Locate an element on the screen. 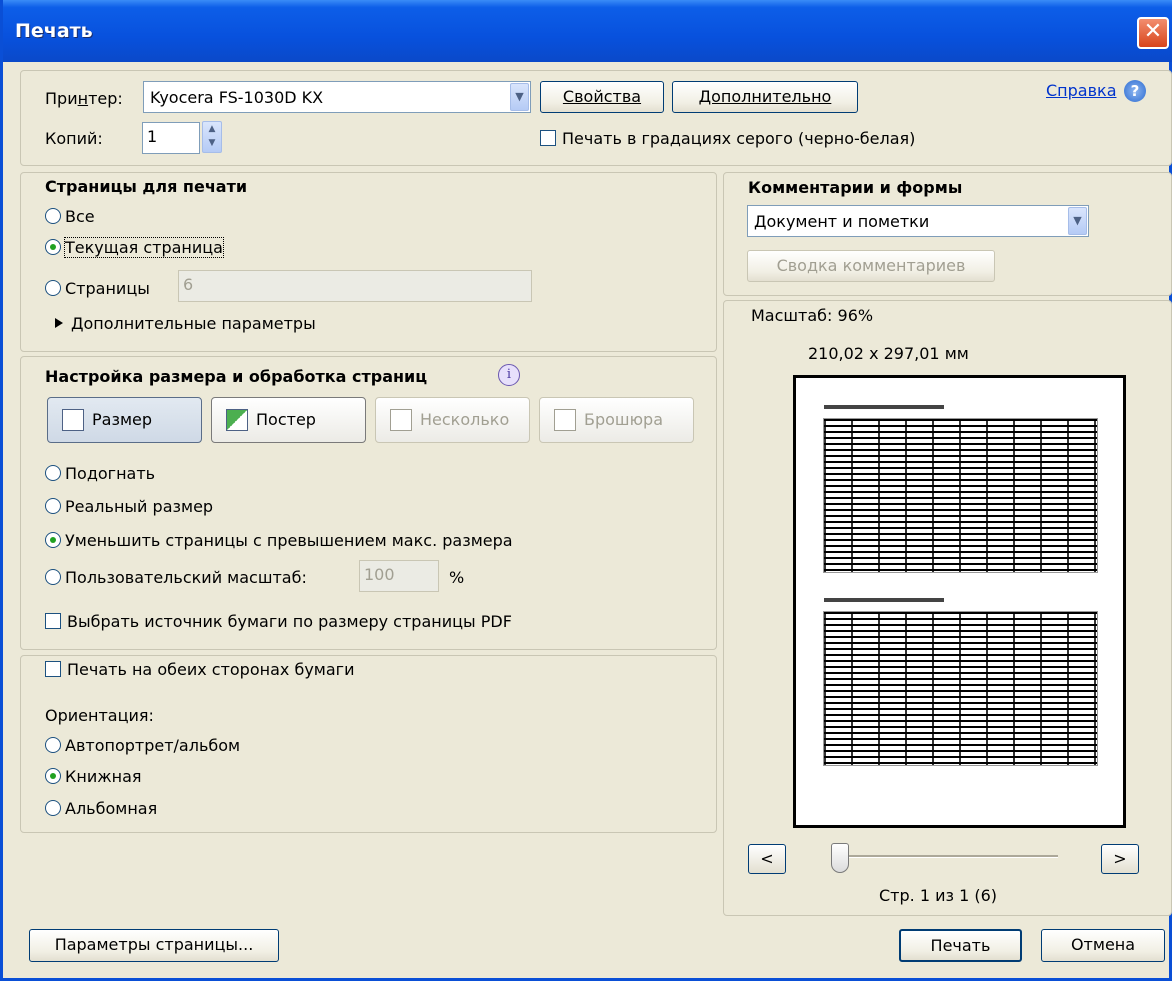 The height and width of the screenshot is (981, 1172). copies-stepper: ▲ ▼ is located at coordinates (212, 137).